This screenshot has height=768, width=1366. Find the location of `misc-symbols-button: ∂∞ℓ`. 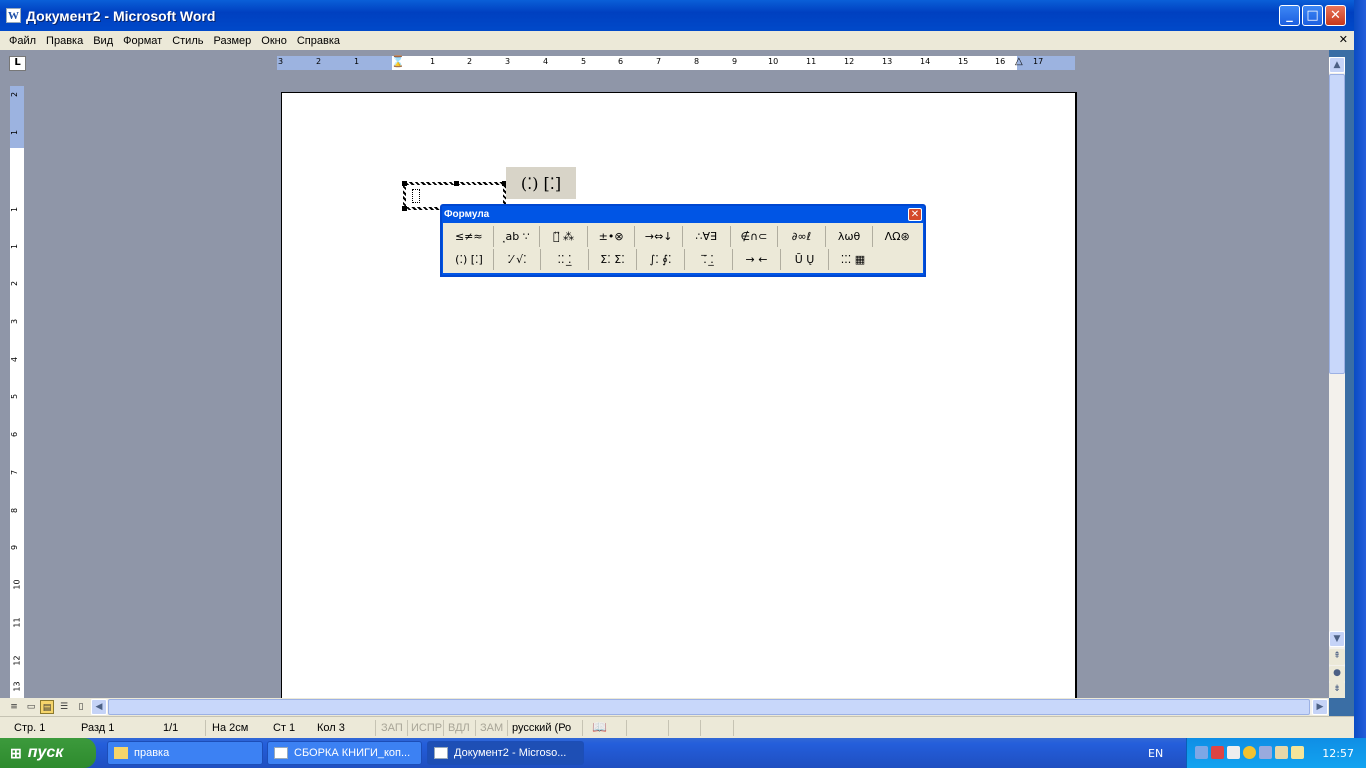

misc-symbols-button: ∂∞ℓ is located at coordinates (802, 236).